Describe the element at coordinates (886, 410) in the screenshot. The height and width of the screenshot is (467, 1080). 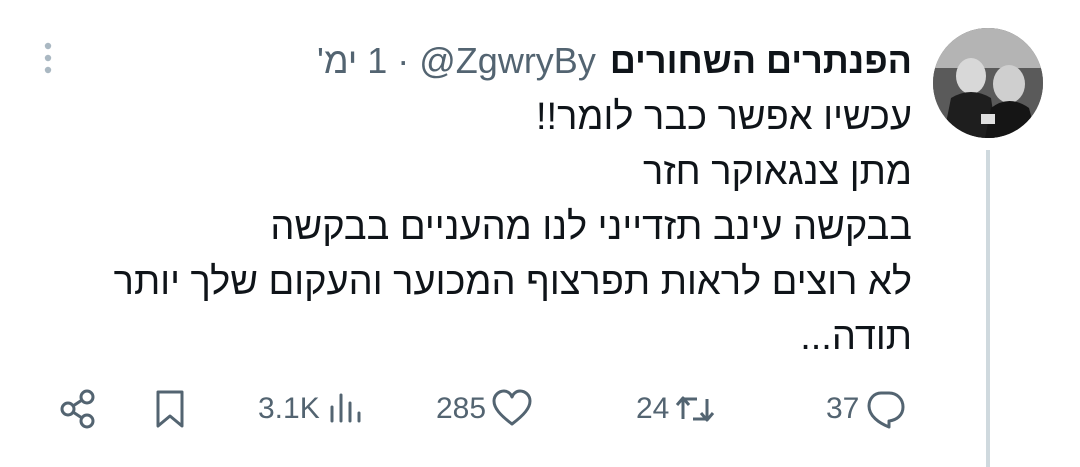
I see `reply-icon` at that location.